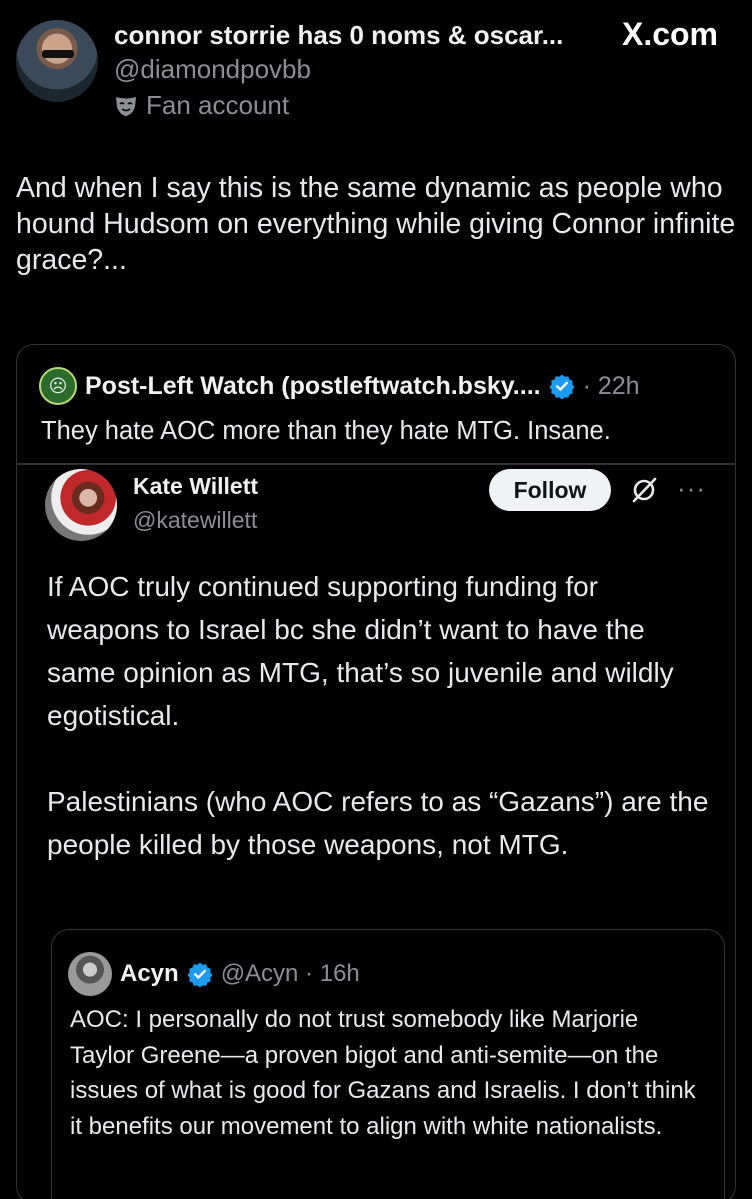  What do you see at coordinates (290, 973) in the screenshot?
I see `inner-author-handle-time: @Acyn · 16h` at bounding box center [290, 973].